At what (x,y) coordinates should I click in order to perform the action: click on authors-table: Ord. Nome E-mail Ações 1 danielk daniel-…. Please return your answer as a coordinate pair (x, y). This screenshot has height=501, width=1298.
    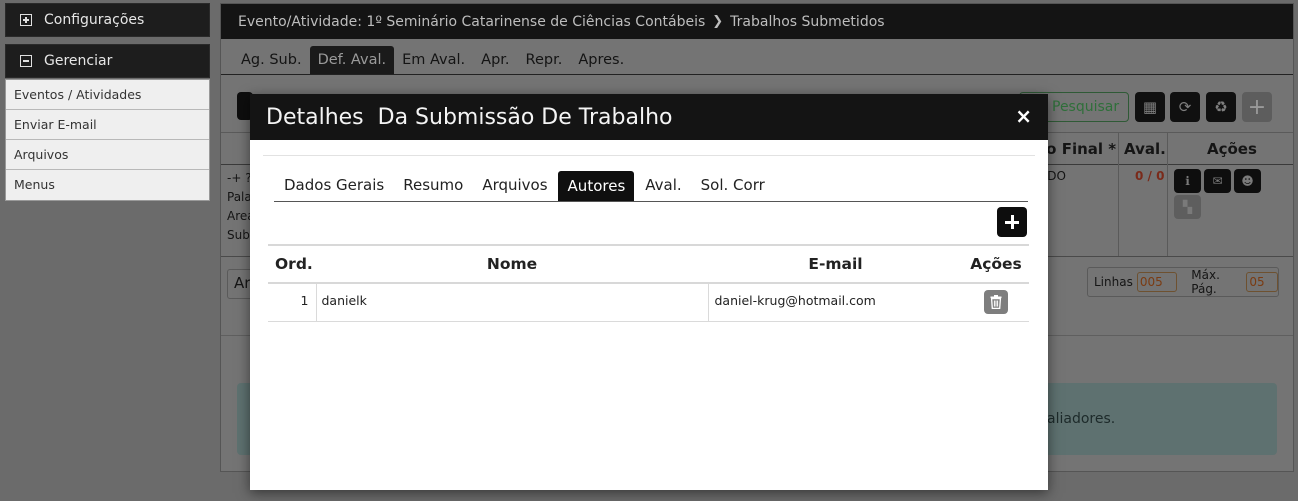
    Looking at the image, I should click on (648, 283).